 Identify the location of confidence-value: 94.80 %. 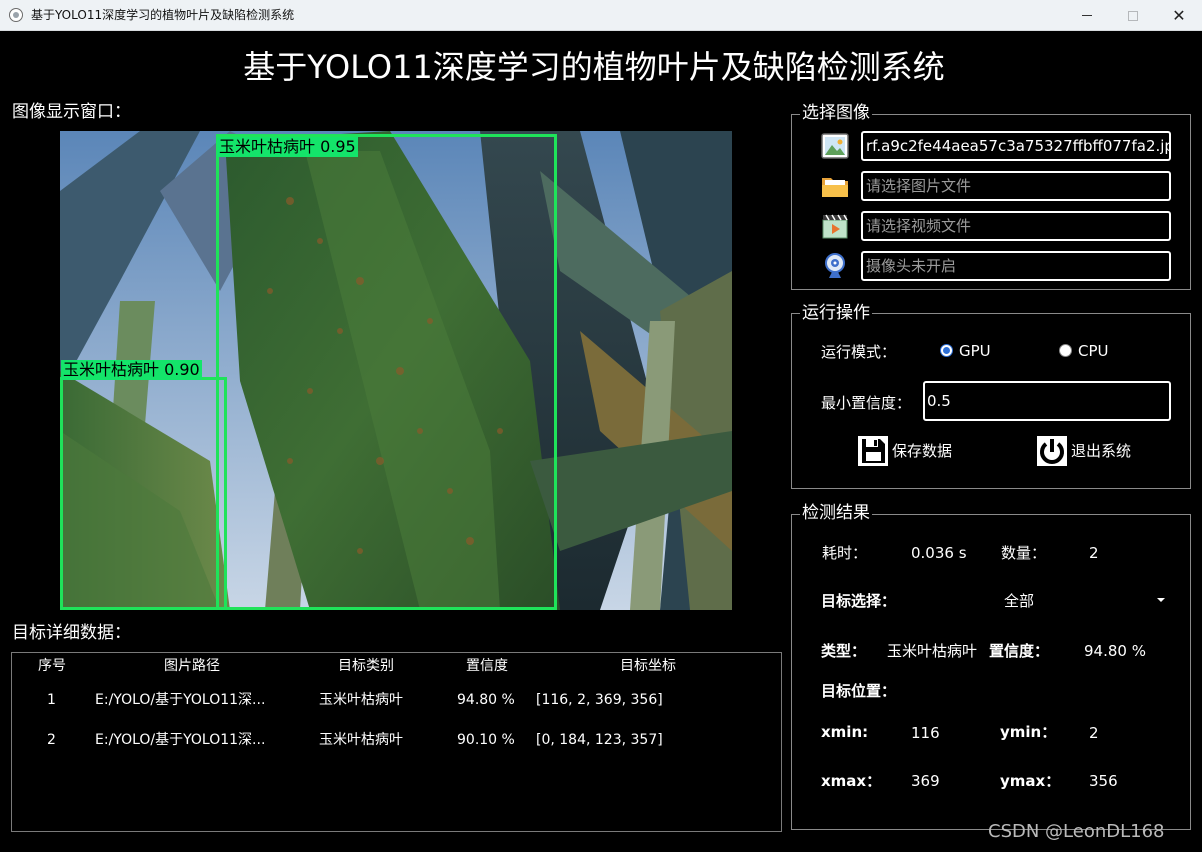
(1115, 651).